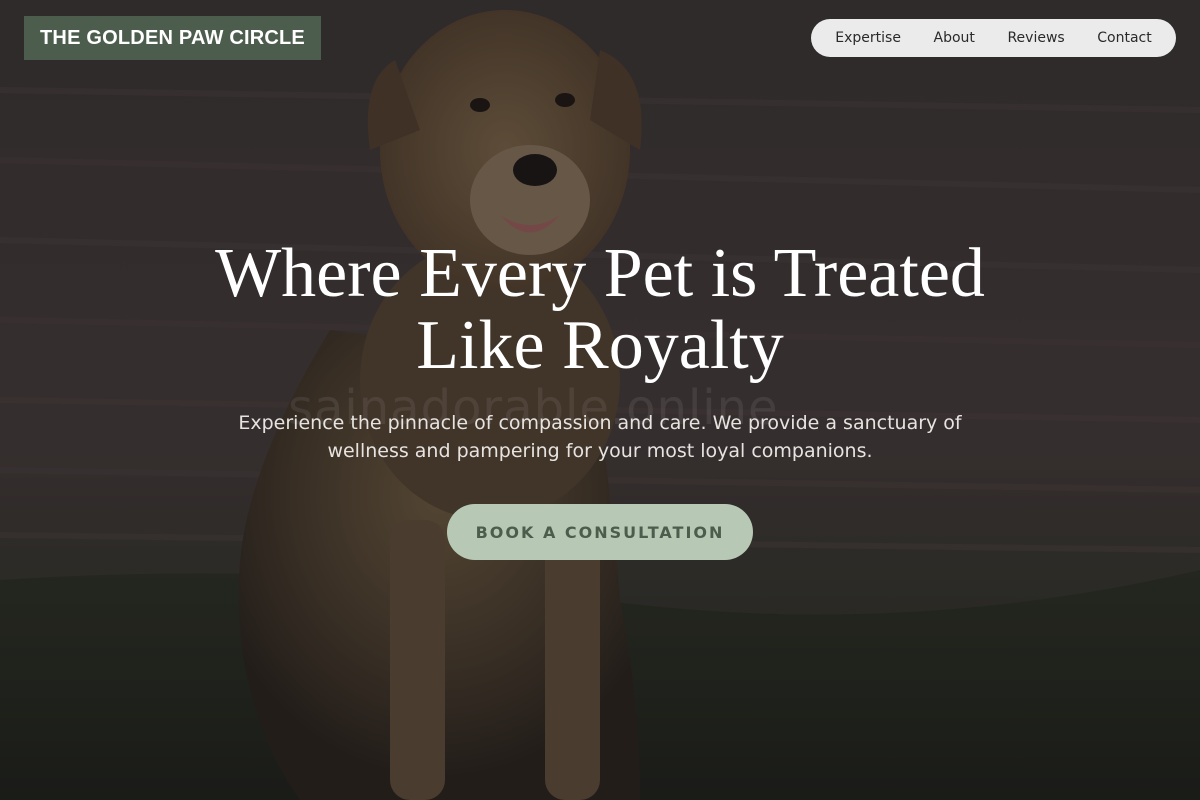 This screenshot has width=1200, height=800. What do you see at coordinates (868, 38) in the screenshot?
I see `nav-link-expertise: Expertise` at bounding box center [868, 38].